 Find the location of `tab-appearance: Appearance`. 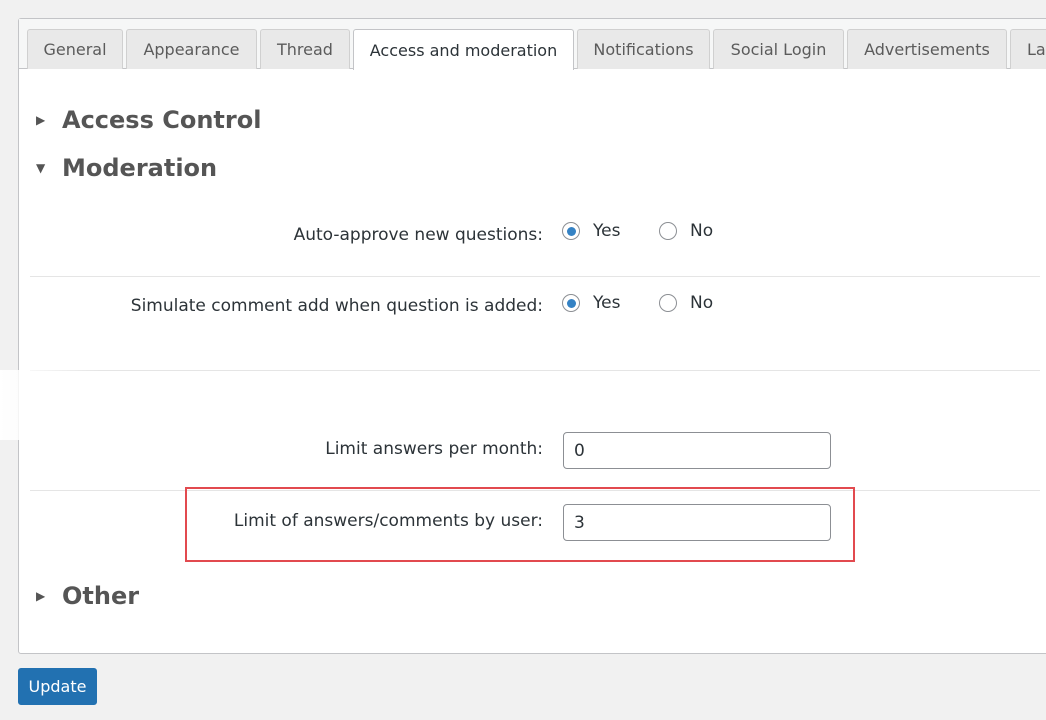

tab-appearance: Appearance is located at coordinates (191, 49).